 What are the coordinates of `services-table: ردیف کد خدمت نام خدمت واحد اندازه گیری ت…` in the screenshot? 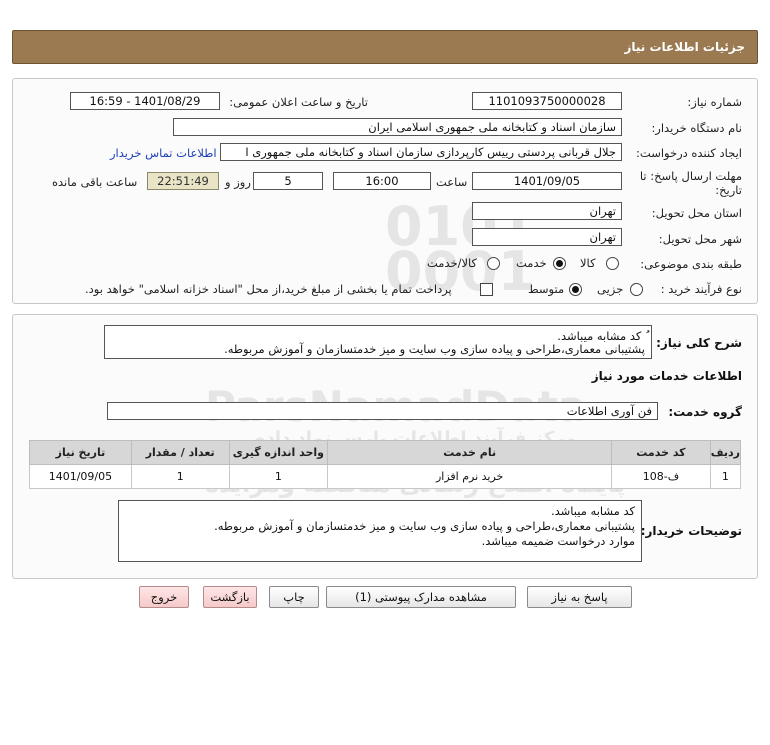 It's located at (385, 464).